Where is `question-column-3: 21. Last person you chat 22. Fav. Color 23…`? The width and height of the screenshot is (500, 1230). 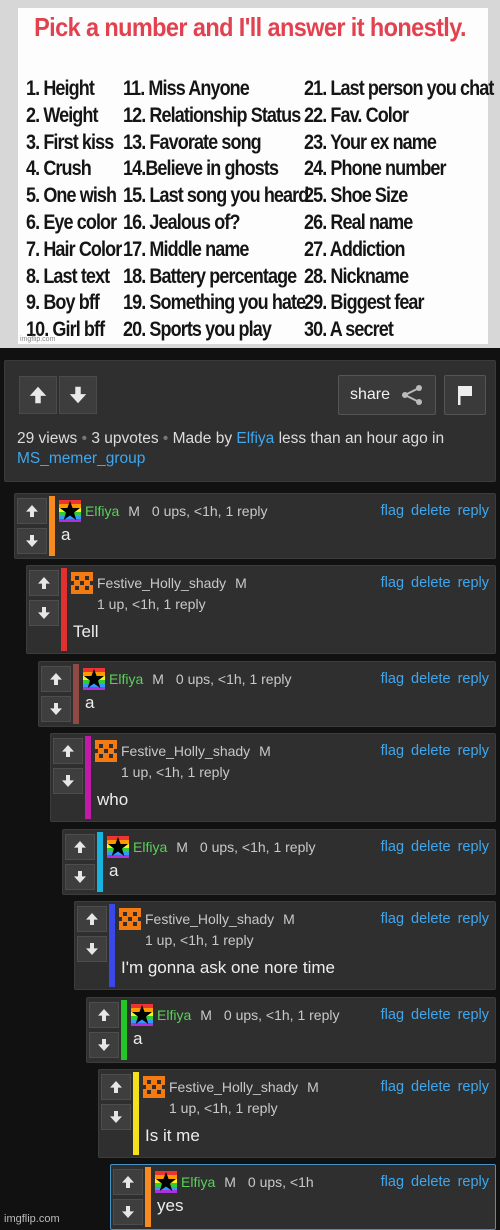
question-column-3: 21. Last person you chat 22. Fav. Color 23… is located at coordinates (399, 210).